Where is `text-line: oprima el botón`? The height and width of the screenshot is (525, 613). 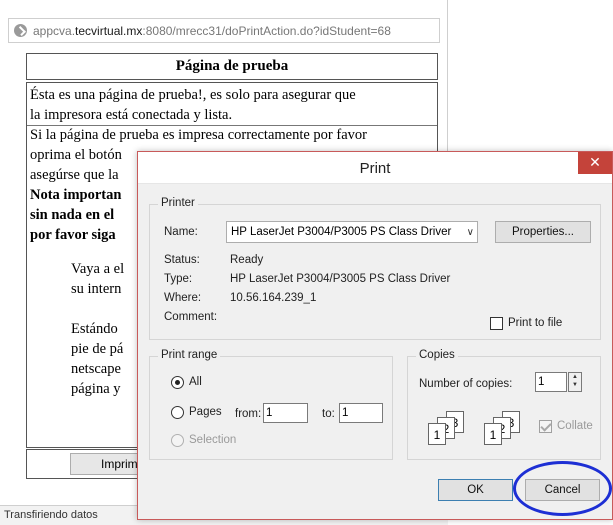 text-line: oprima el botón is located at coordinates (76, 155).